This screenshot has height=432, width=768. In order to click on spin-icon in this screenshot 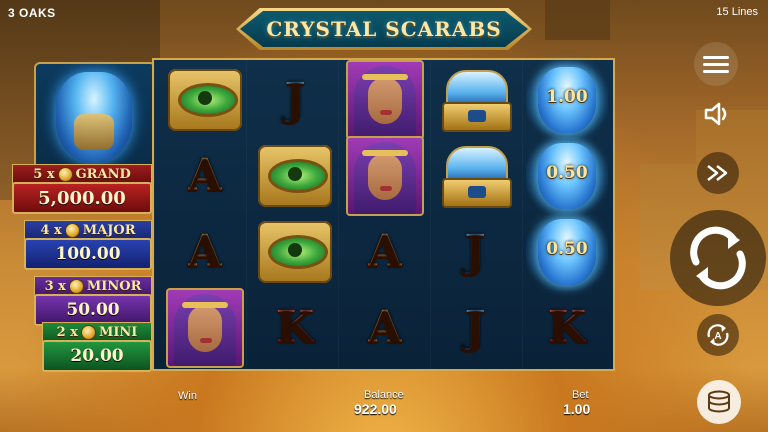, I will do `click(718, 258)`.